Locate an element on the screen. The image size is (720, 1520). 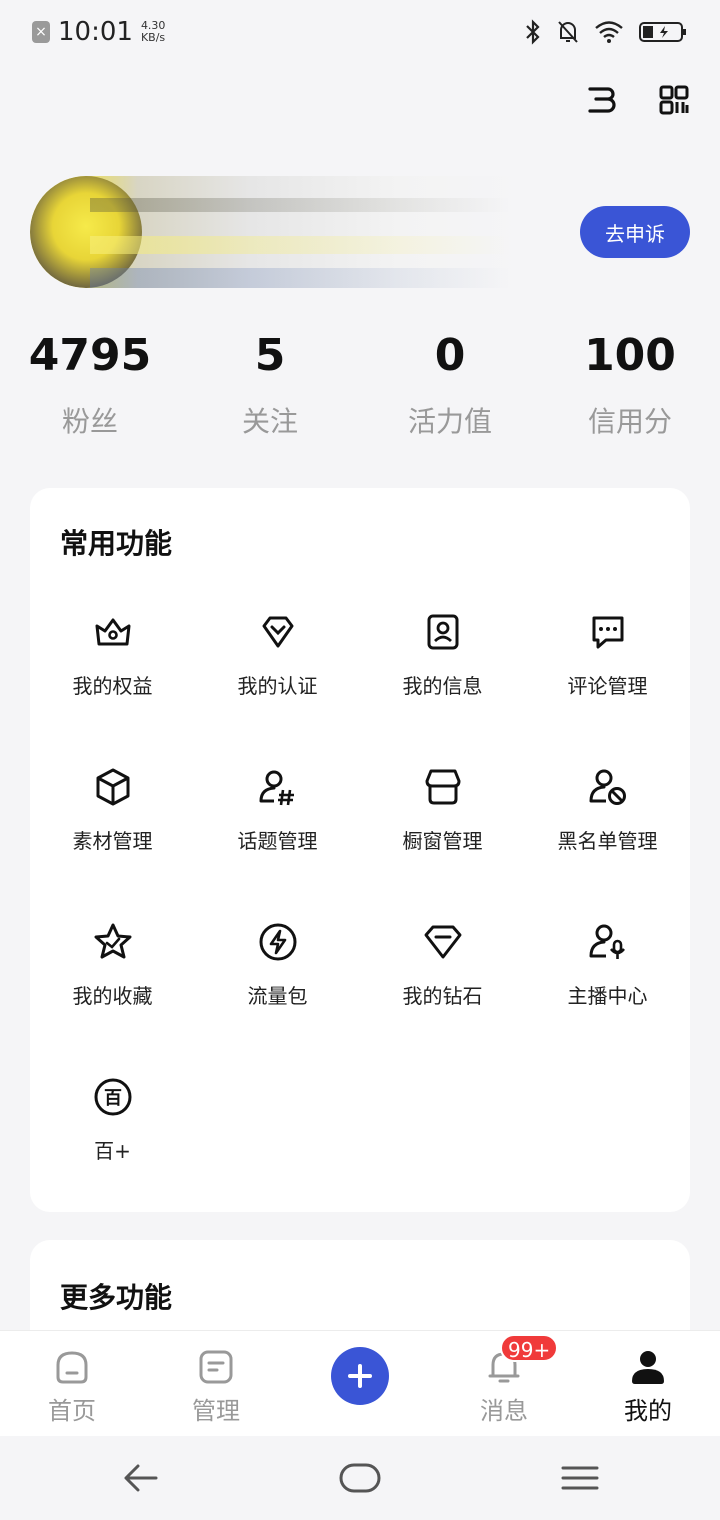
lightning-icon is located at coordinates (277, 942).